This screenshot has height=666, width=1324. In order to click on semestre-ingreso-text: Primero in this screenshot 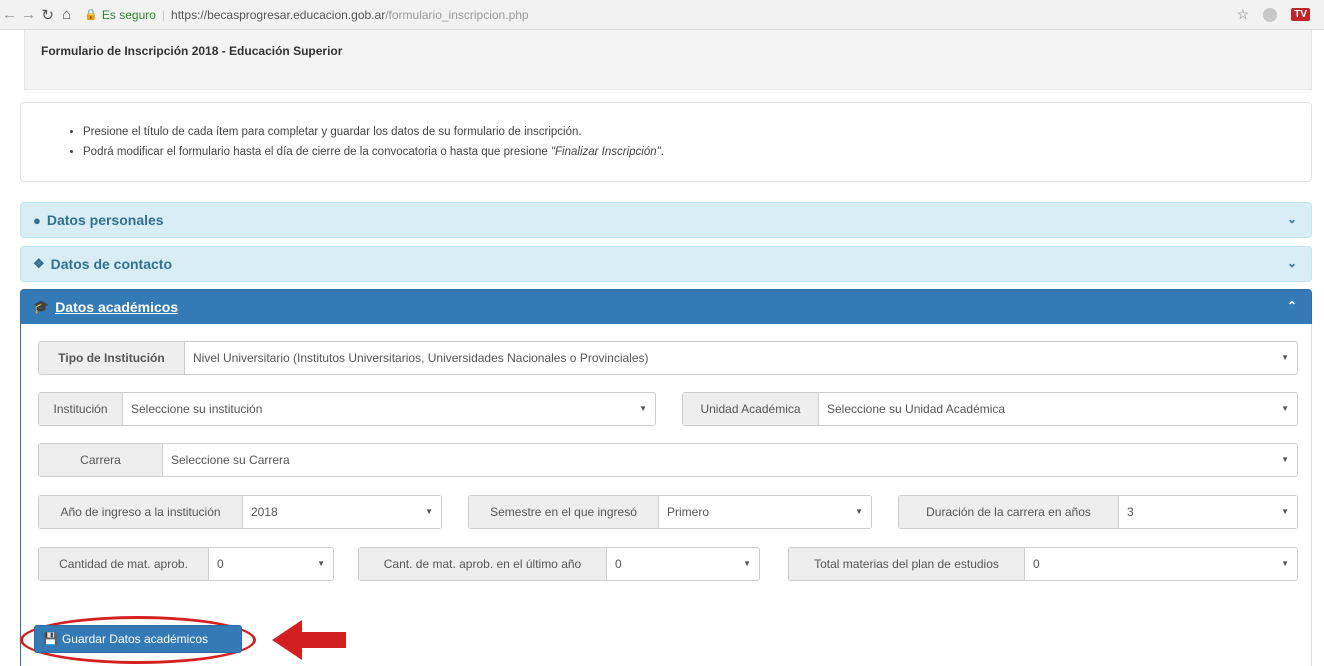, I will do `click(688, 512)`.